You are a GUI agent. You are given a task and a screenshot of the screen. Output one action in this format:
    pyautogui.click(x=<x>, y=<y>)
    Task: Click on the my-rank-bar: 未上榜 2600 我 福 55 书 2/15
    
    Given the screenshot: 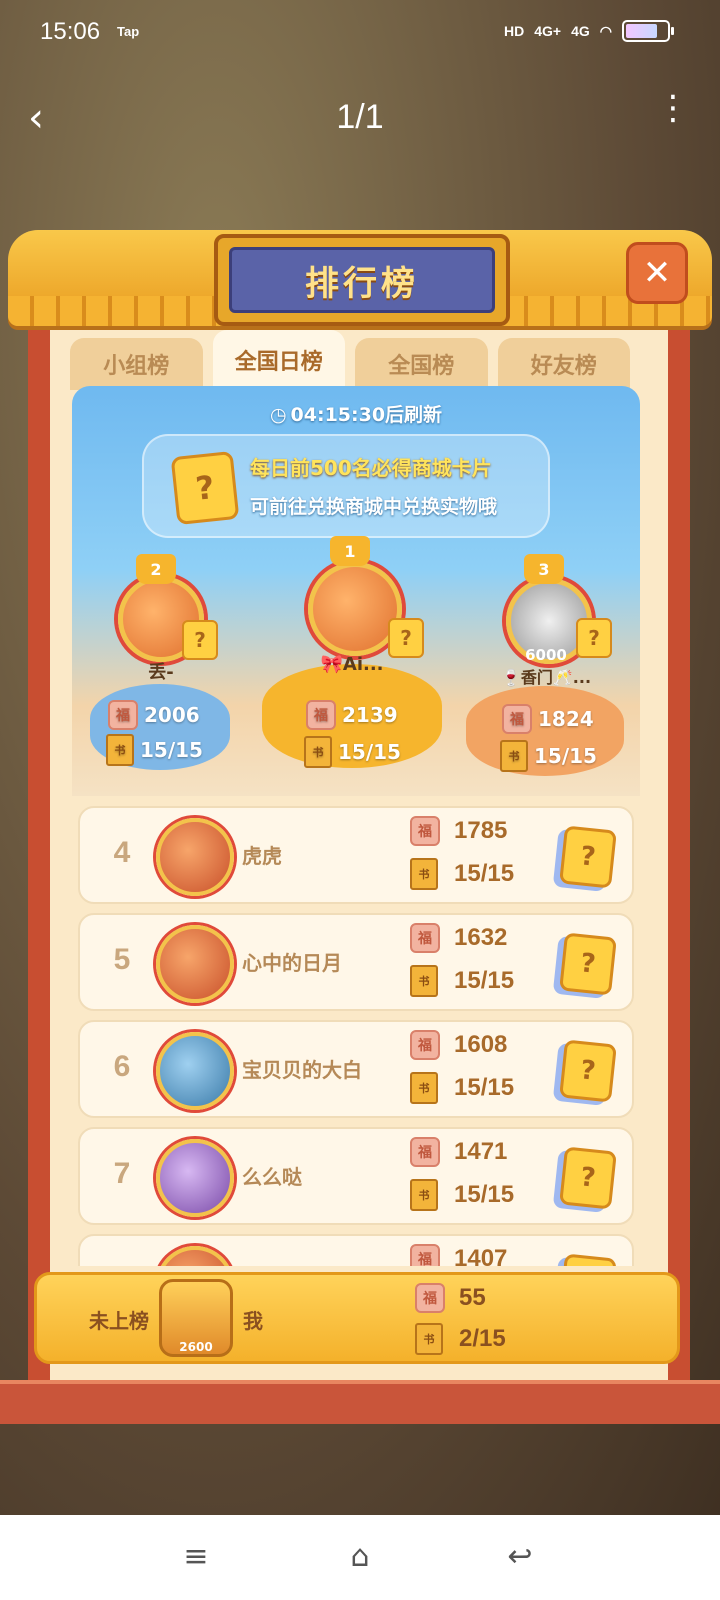 What is the action you would take?
    pyautogui.click(x=357, y=1318)
    